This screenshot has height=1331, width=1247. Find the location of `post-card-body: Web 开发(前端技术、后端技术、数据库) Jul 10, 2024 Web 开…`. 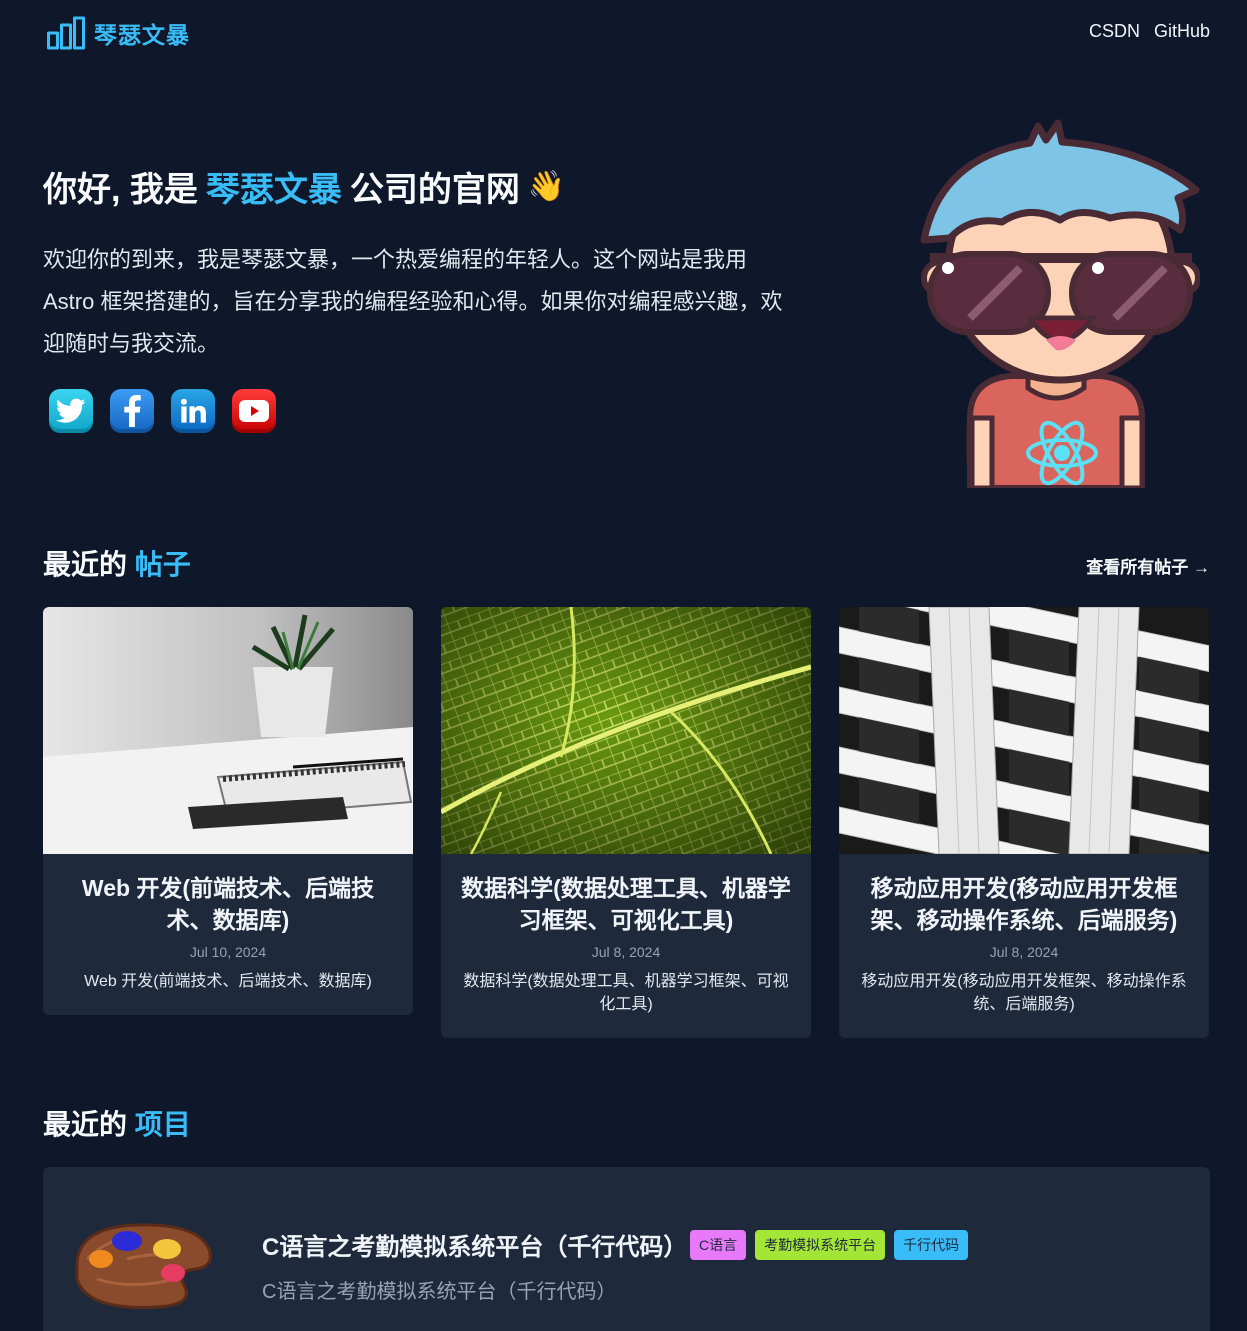

post-card-body: Web 开发(前端技术、后端技术、数据库) Jul 10, 2024 Web 开… is located at coordinates (228, 934).